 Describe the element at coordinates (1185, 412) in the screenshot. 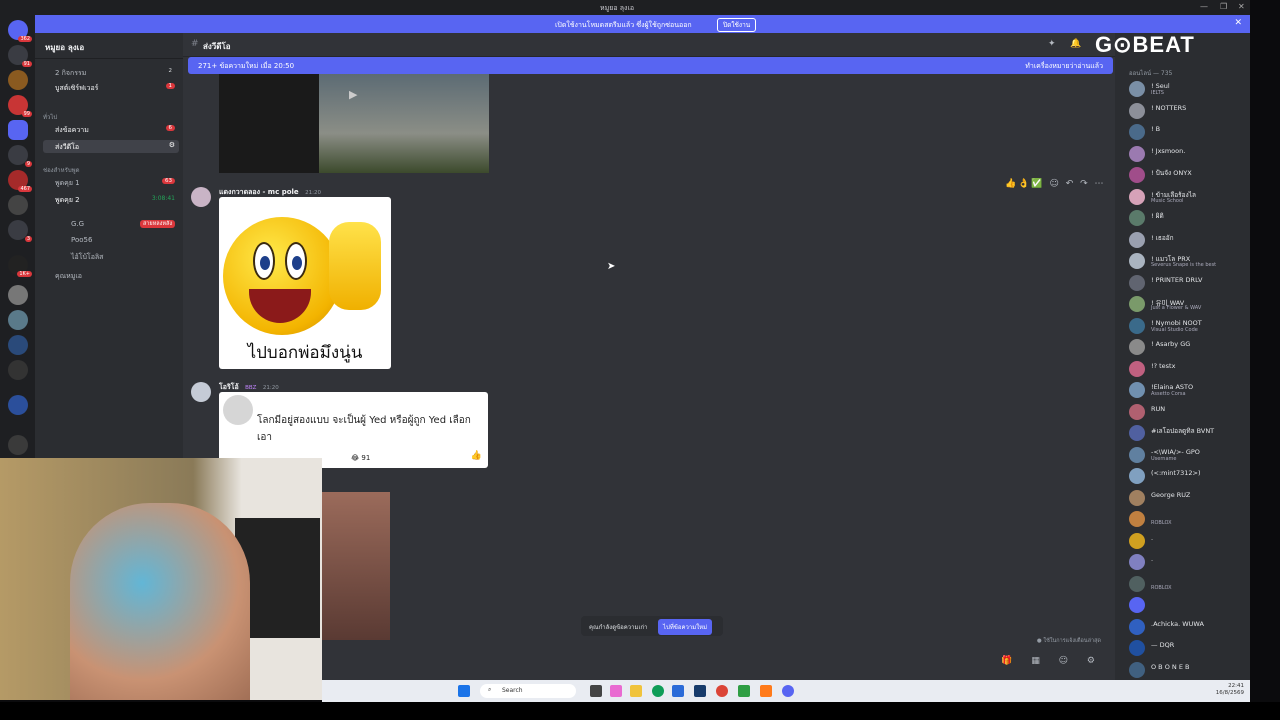

I see `member-row: RUN` at that location.